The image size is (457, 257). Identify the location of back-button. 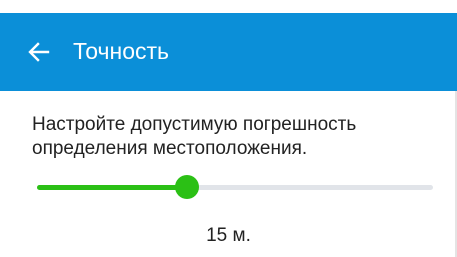
(39, 52).